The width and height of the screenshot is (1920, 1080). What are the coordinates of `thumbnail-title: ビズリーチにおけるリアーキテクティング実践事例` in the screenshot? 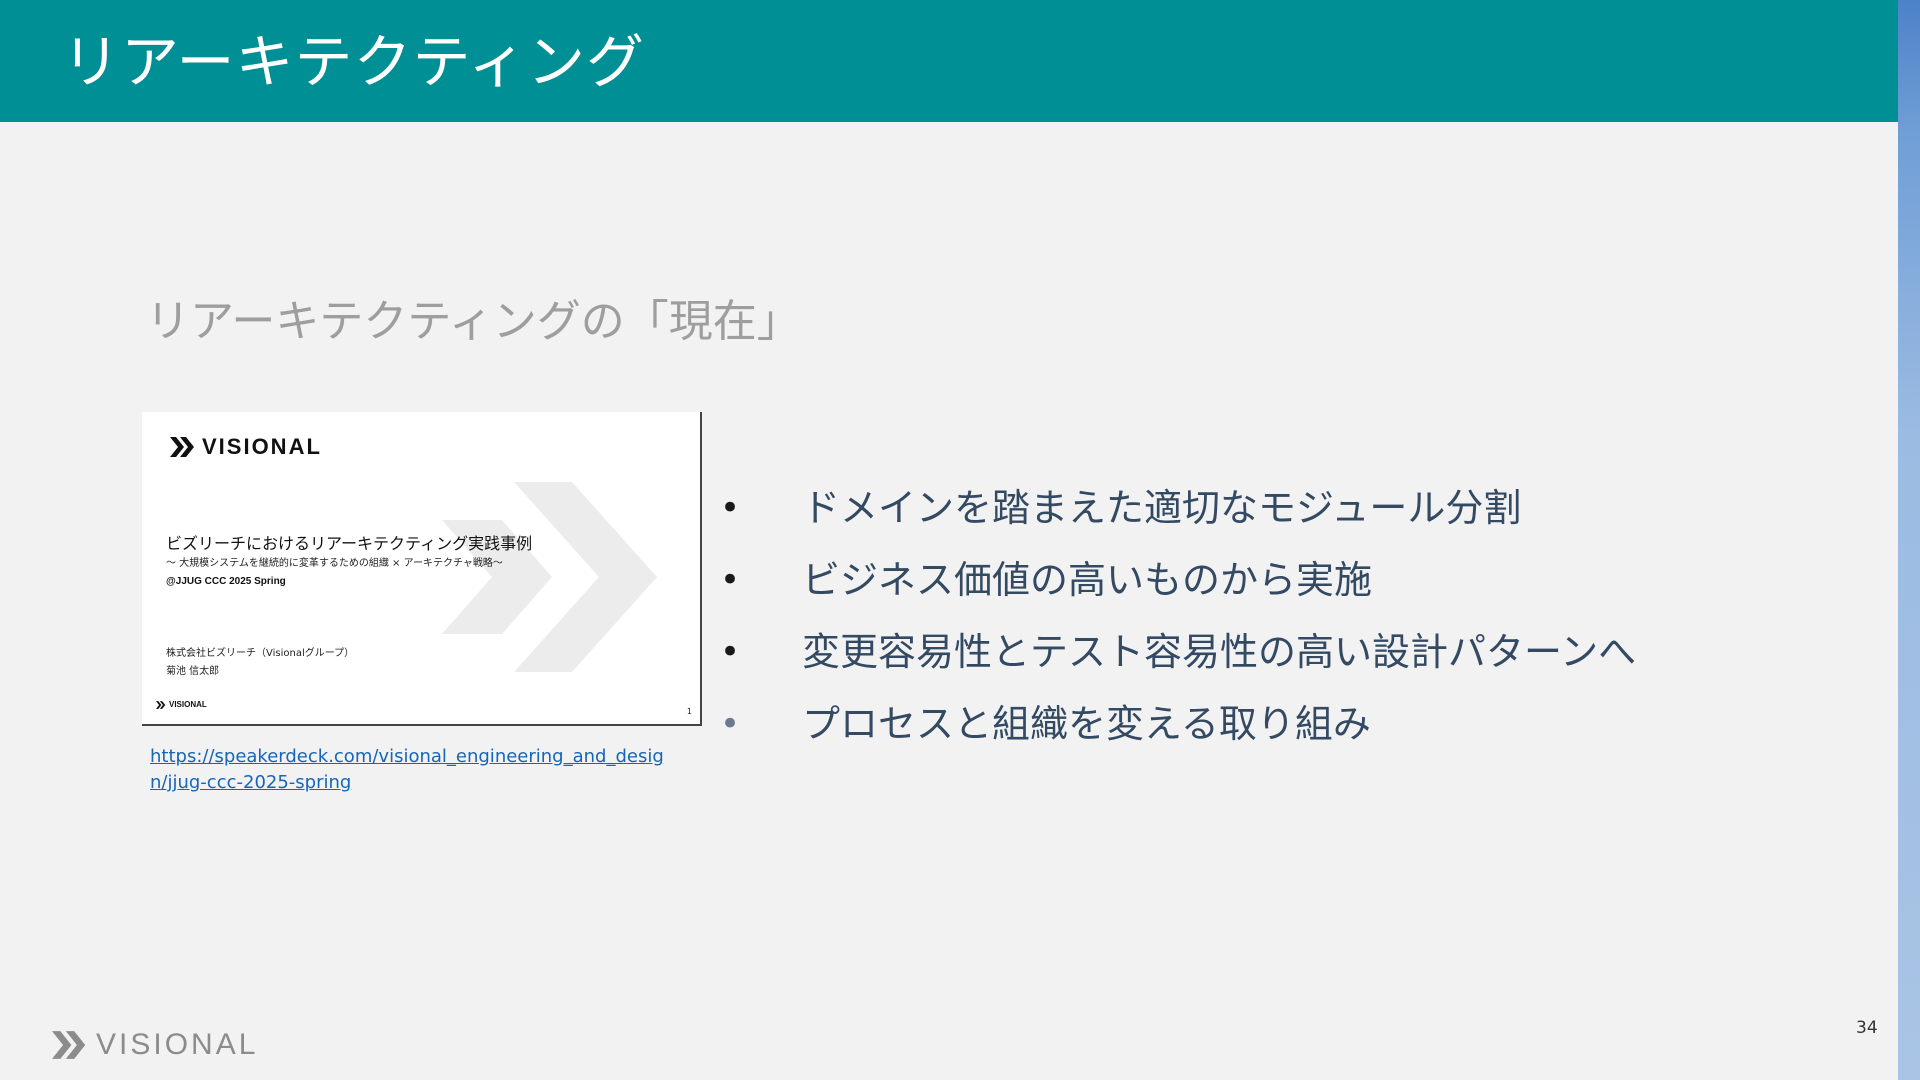 It's located at (349, 543).